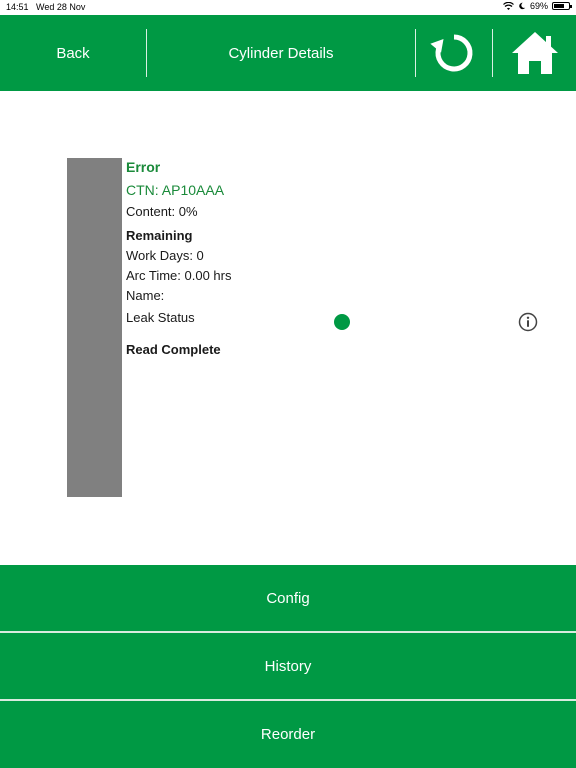 The image size is (576, 768). Describe the element at coordinates (17, 7) in the screenshot. I see `status-time: 14:51` at that location.